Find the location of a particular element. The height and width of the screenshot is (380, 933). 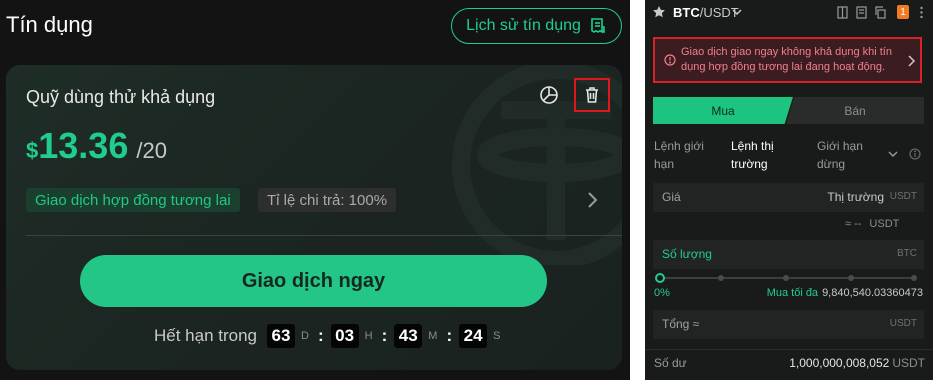

max-buy: Mua tối đa 9,840,540.03360473 is located at coordinates (845, 293).